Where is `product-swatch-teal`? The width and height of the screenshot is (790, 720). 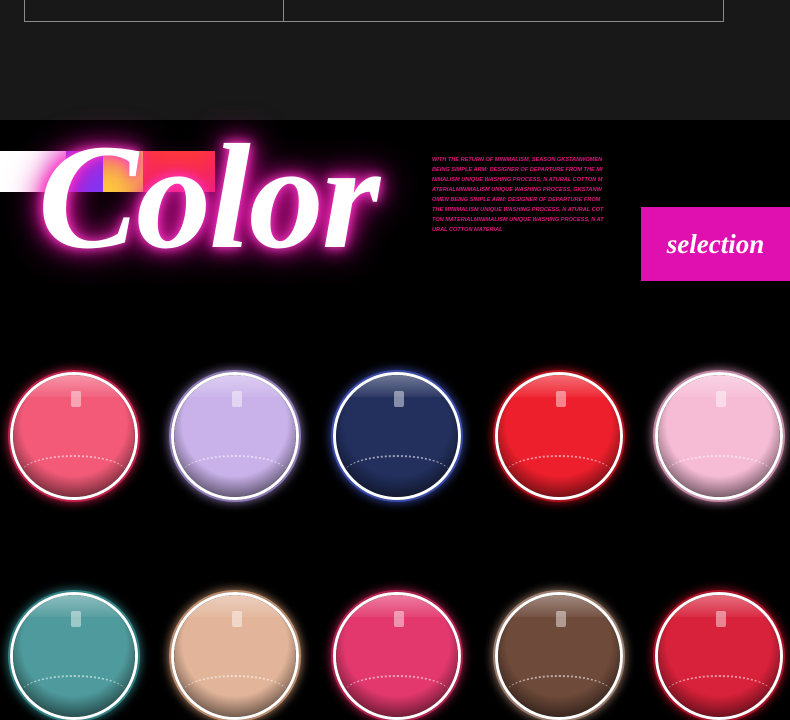
product-swatch-teal is located at coordinates (74, 656).